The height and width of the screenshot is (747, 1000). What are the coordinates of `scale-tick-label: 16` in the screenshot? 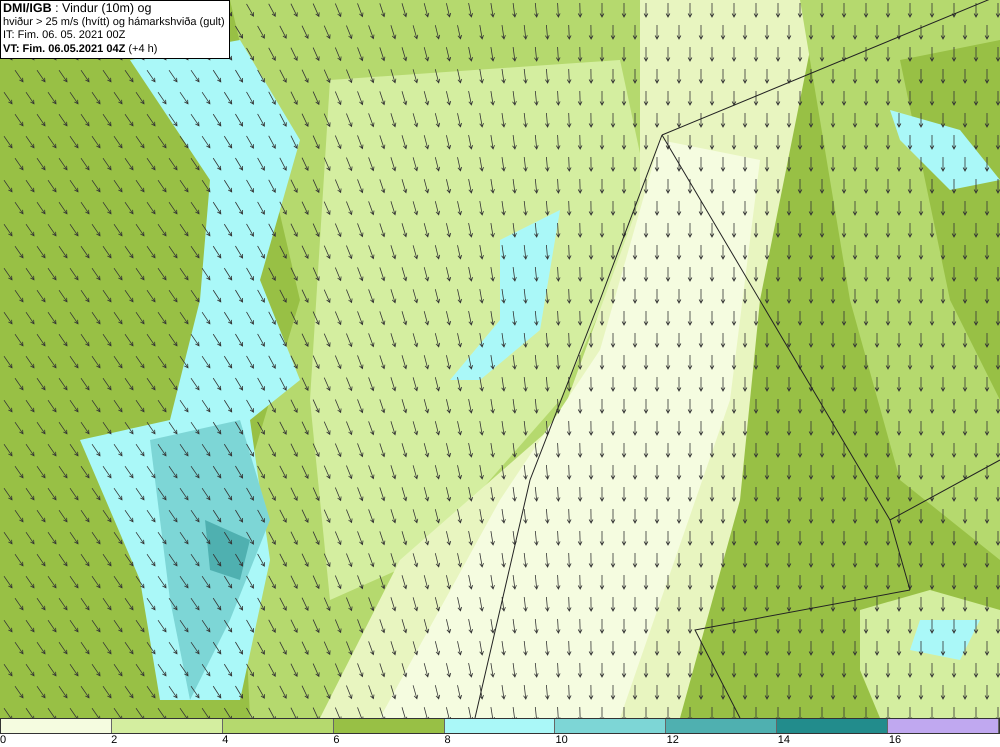 It's located at (895, 740).